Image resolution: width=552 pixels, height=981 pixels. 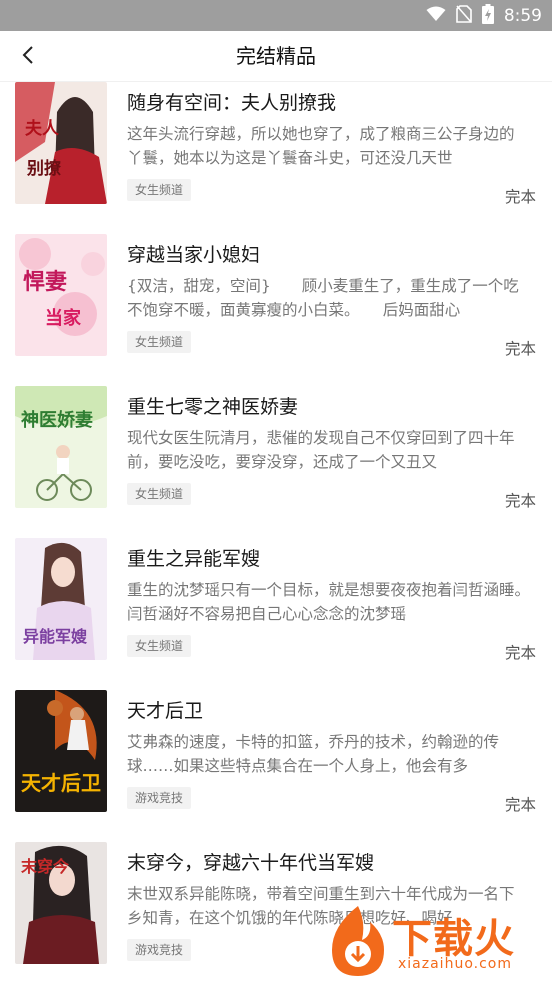 I want to click on book-title: 天才后卫, so click(x=165, y=711).